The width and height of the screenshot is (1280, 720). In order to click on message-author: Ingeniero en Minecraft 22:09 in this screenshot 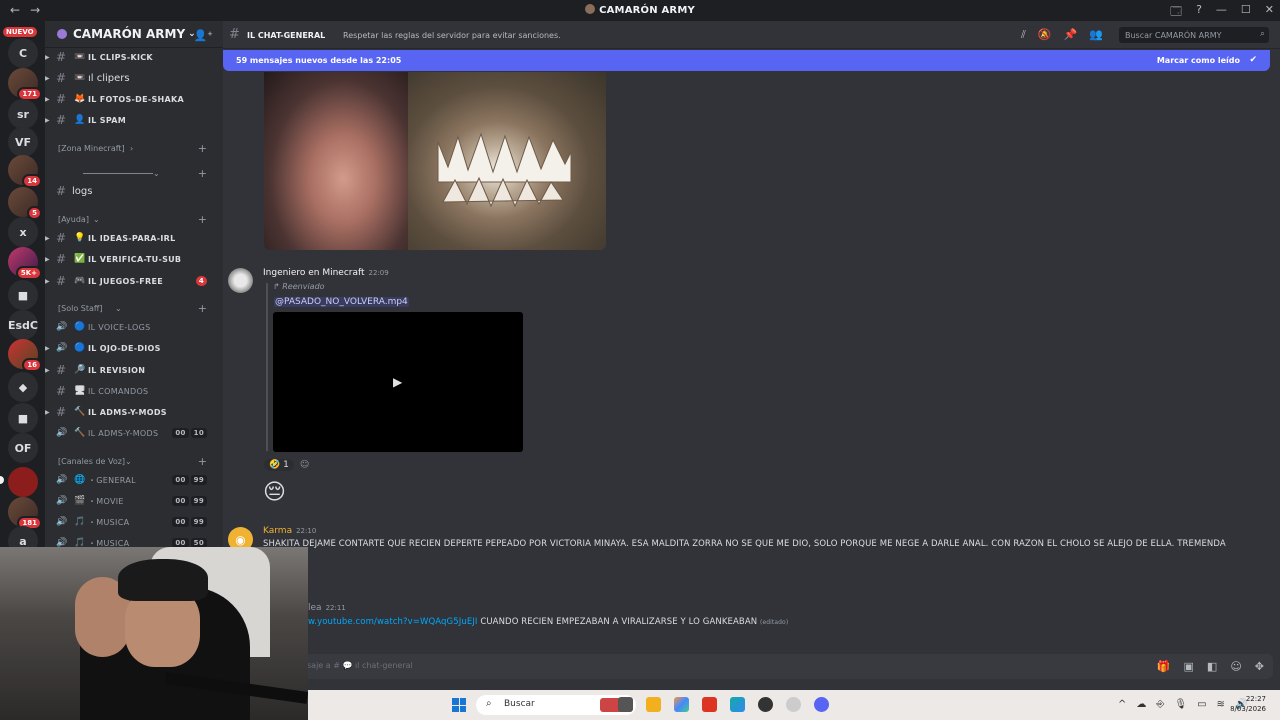, I will do `click(326, 273)`.